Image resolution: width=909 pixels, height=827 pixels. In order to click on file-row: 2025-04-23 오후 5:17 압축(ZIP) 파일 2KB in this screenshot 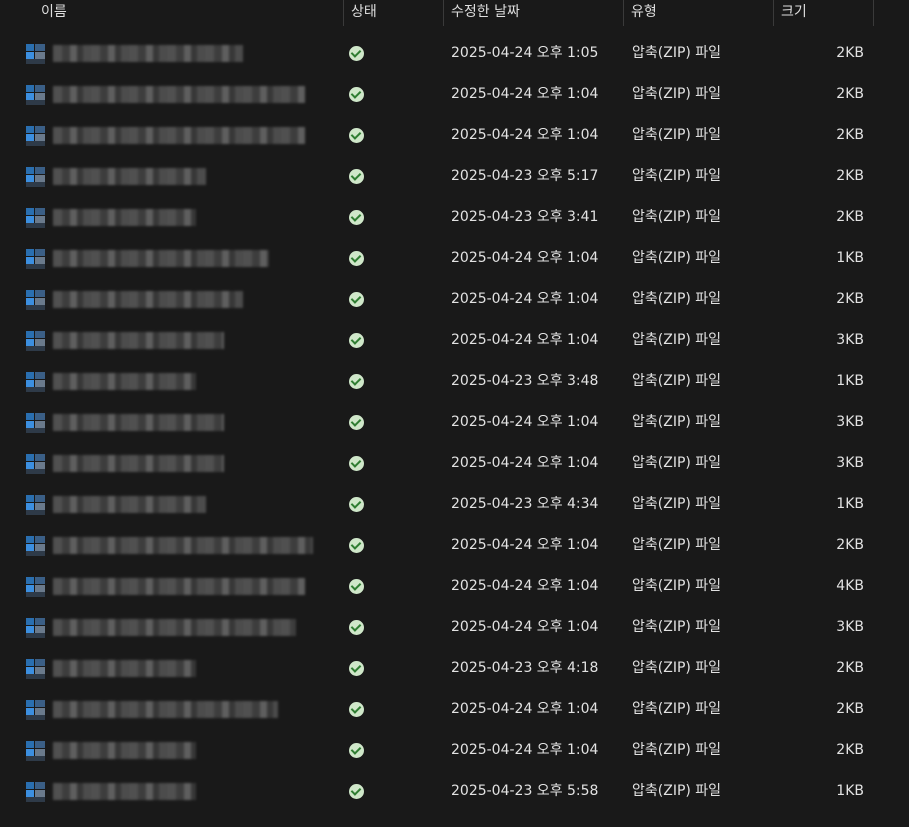, I will do `click(454, 176)`.